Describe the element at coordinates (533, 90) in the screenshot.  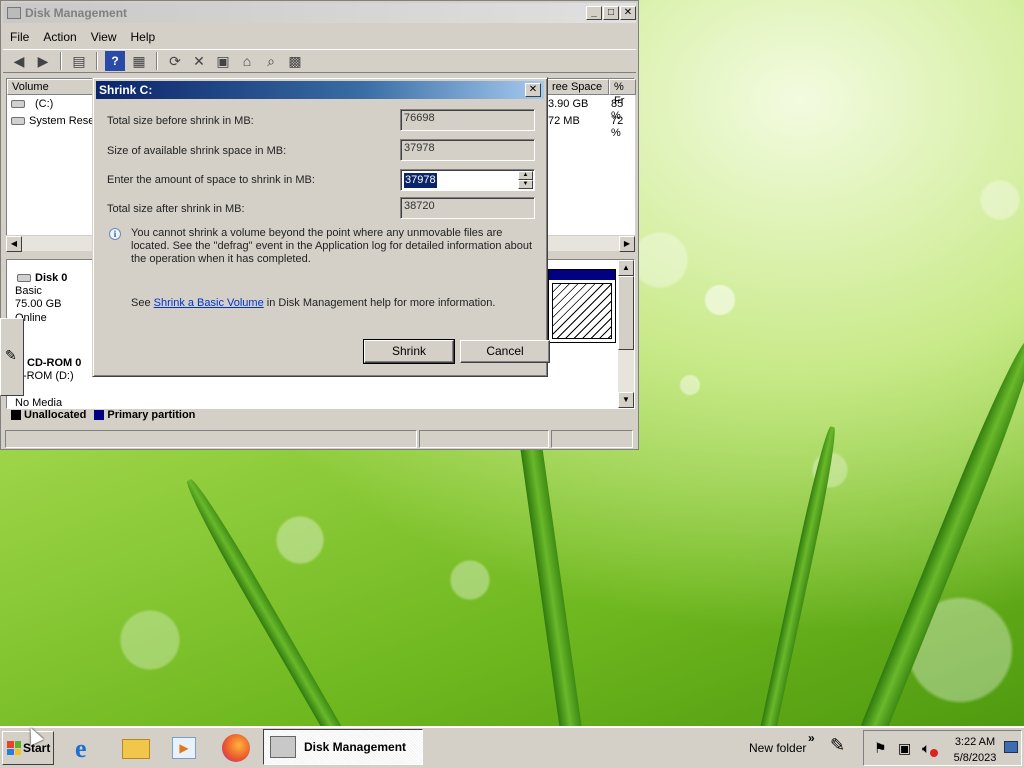
I see `dialog-close-button: ✕` at that location.